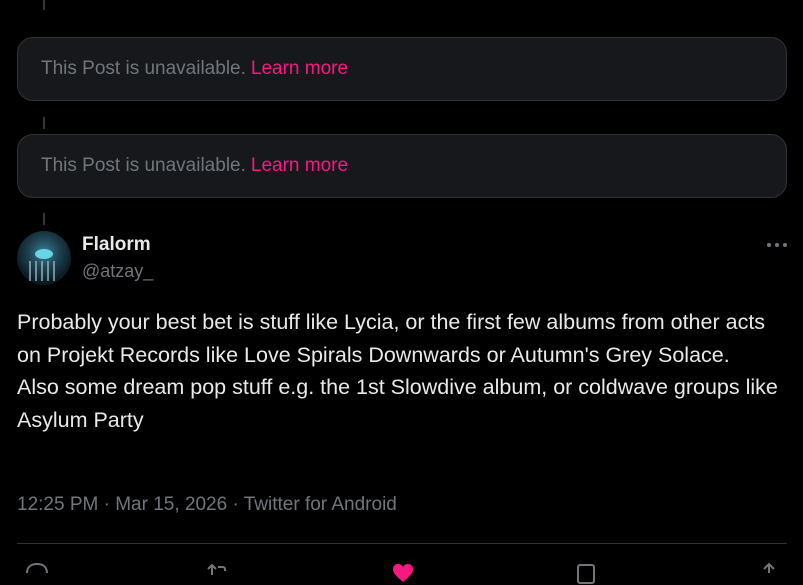 The width and height of the screenshot is (803, 585). I want to click on post-source: Twitter for Android, so click(320, 504).